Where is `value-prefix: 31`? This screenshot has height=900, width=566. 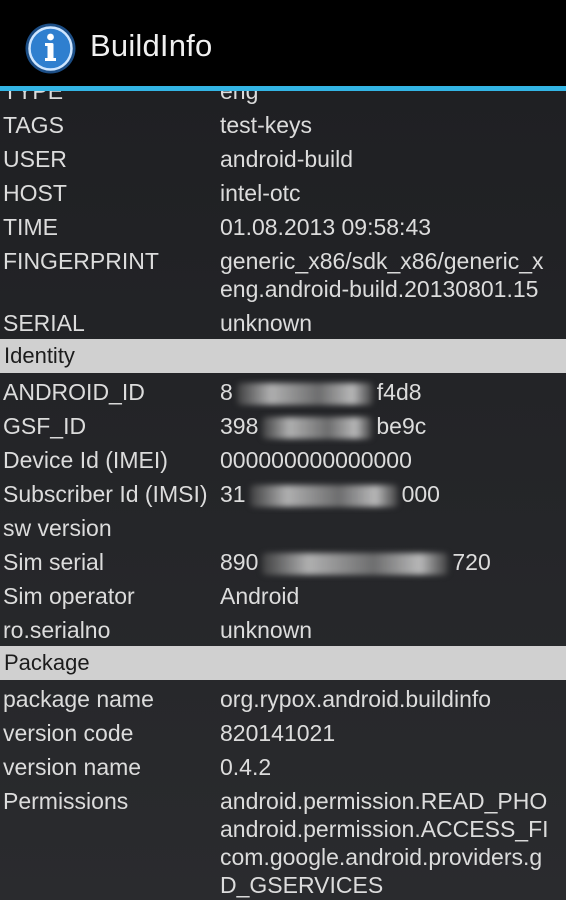 value-prefix: 31 is located at coordinates (233, 494).